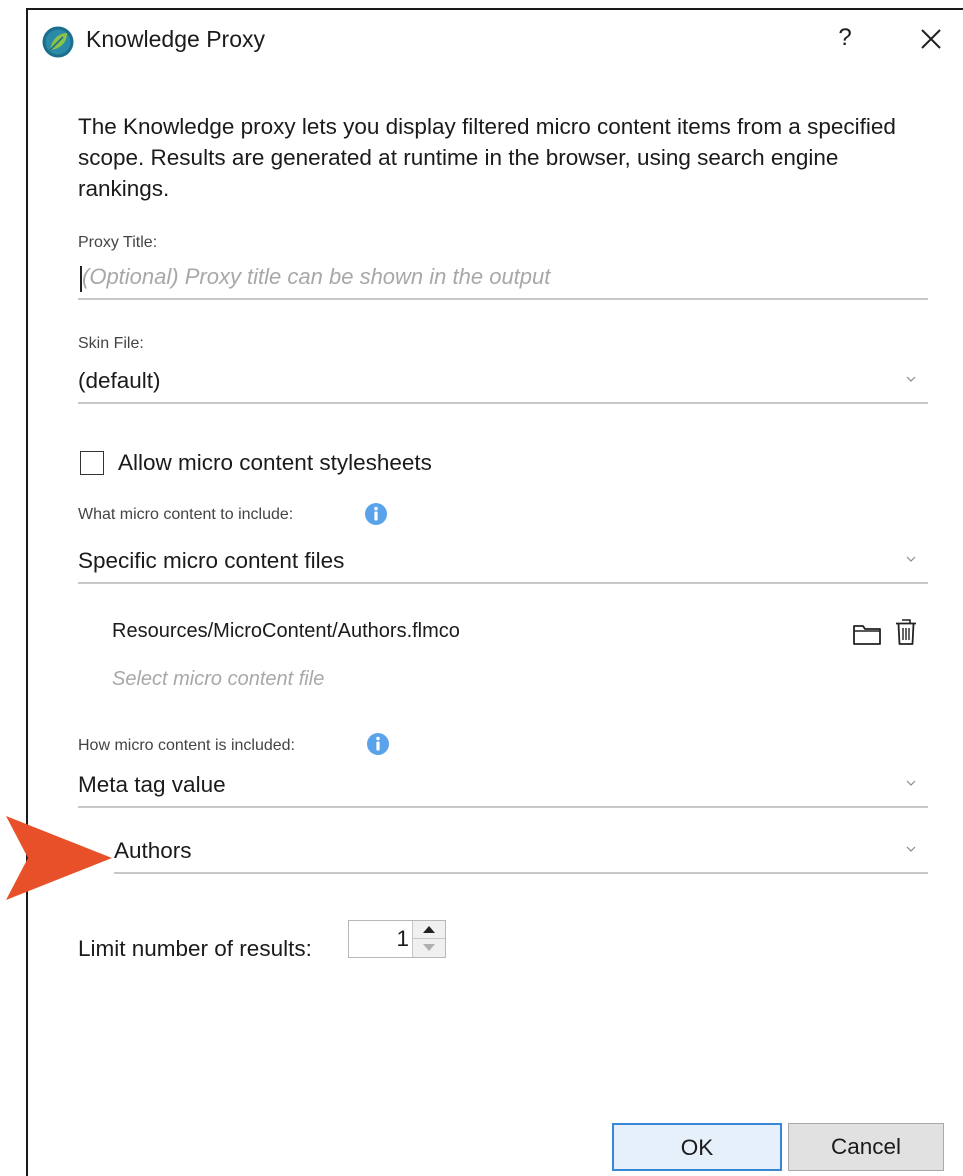 The height and width of the screenshot is (1176, 963). I want to click on how-included-value: Meta tag value, so click(152, 784).